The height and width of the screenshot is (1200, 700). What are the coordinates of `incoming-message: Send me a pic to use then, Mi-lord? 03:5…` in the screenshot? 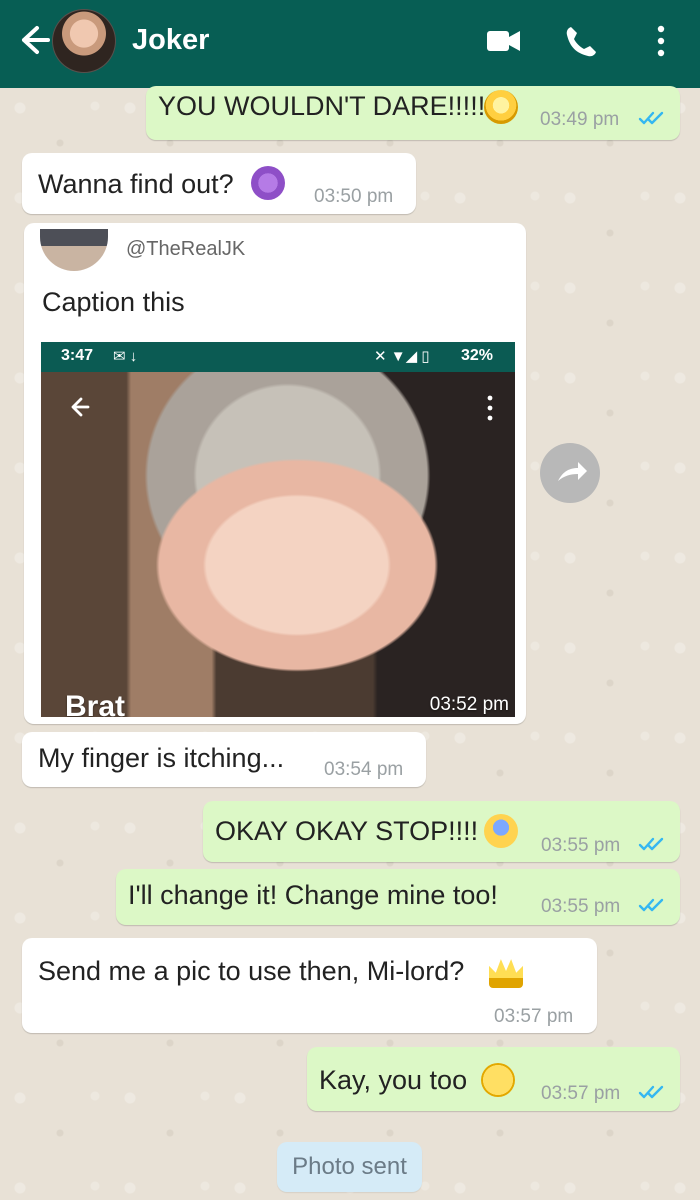 It's located at (309, 985).